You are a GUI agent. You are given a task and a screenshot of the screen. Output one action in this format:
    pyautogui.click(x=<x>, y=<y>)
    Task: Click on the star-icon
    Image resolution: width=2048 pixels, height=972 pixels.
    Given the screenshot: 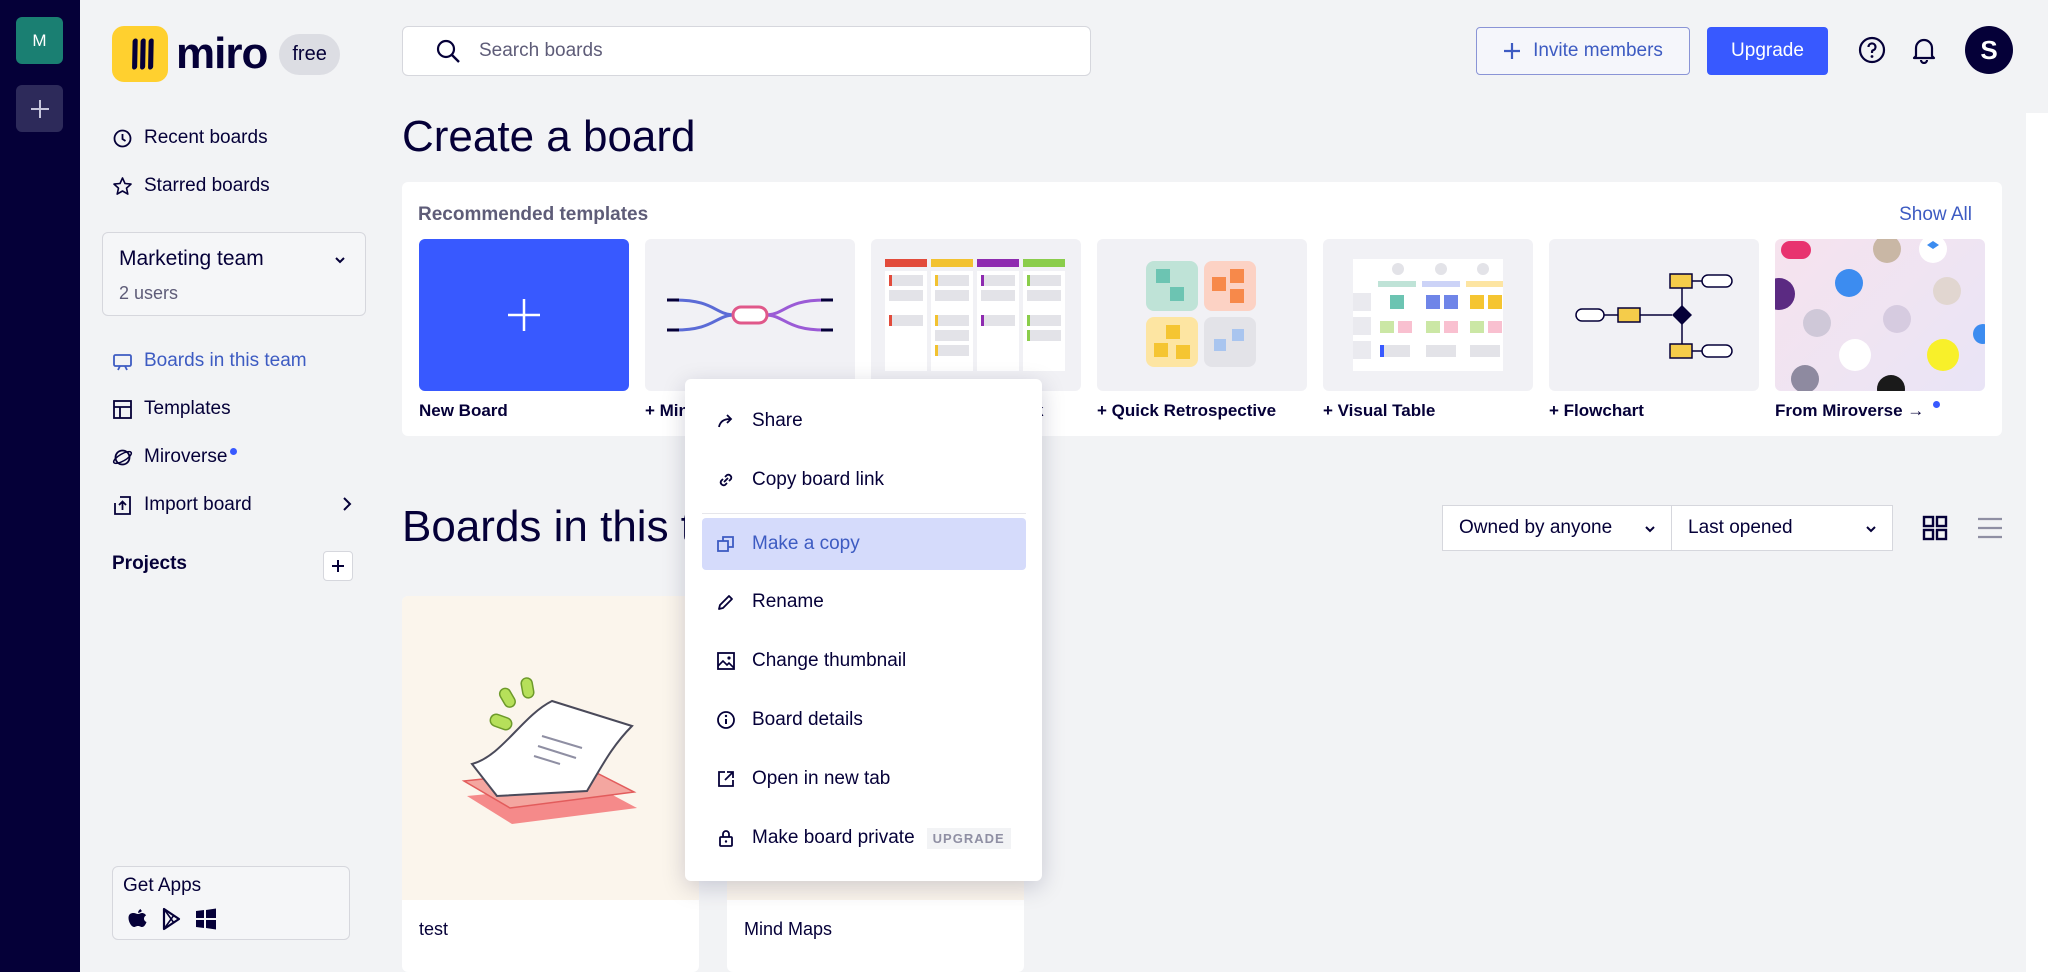 What is the action you would take?
    pyautogui.click(x=122, y=185)
    